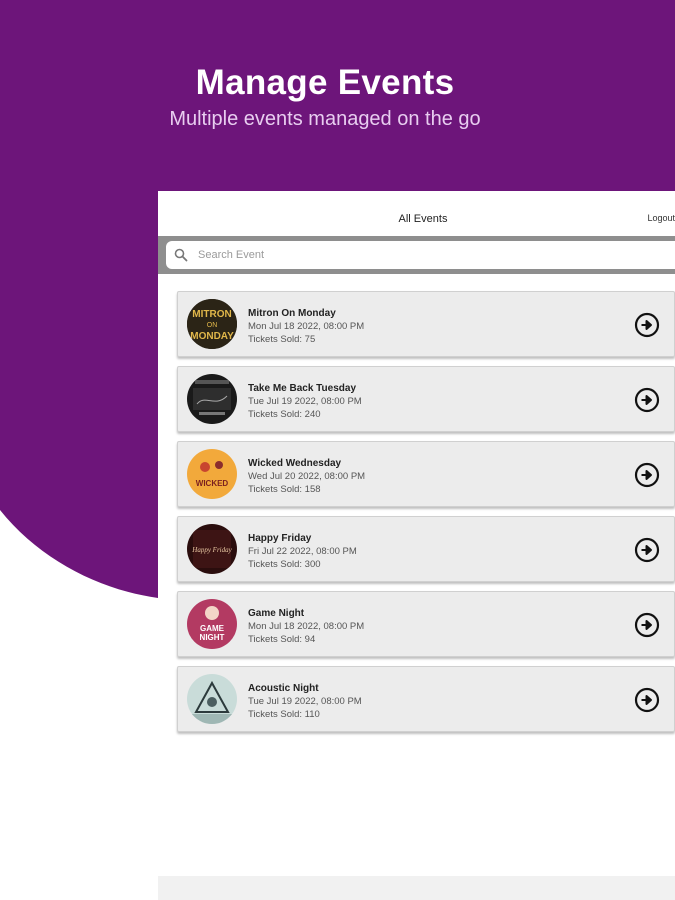  I want to click on event-thumbnail: MITRON ON MONDAY, so click(212, 324).